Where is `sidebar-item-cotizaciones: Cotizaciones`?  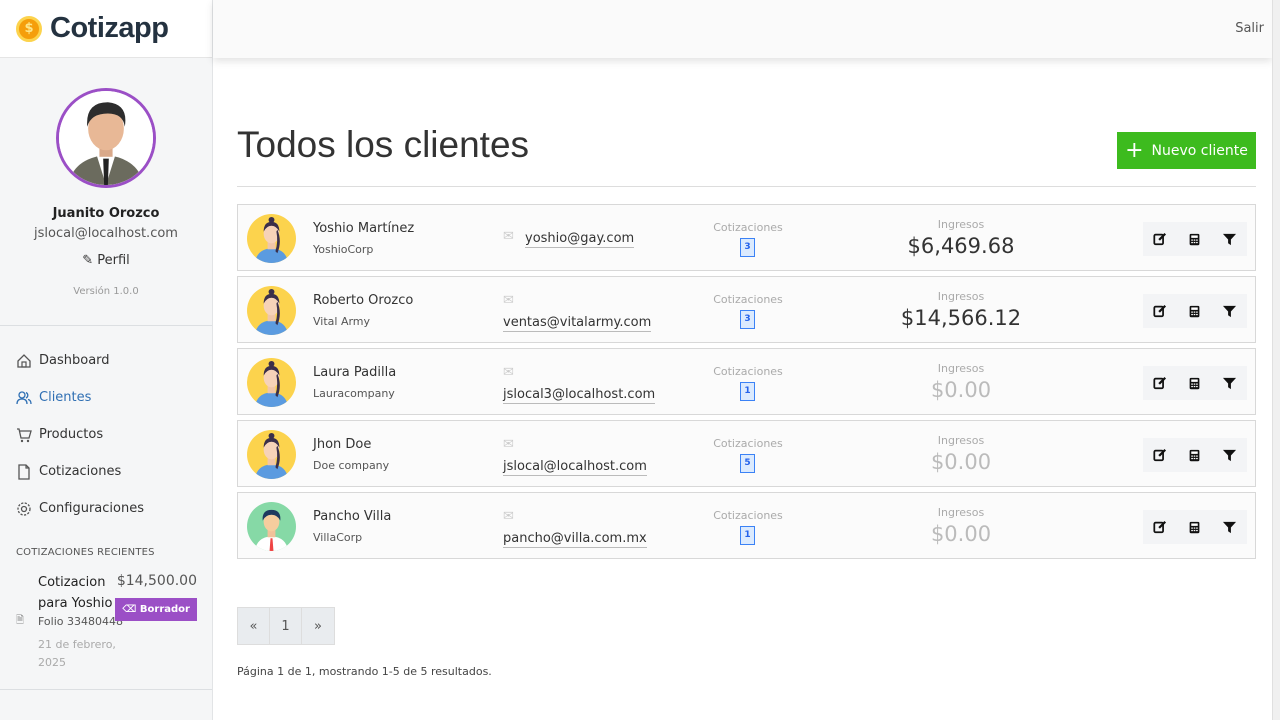 sidebar-item-cotizaciones: Cotizaciones is located at coordinates (106, 471).